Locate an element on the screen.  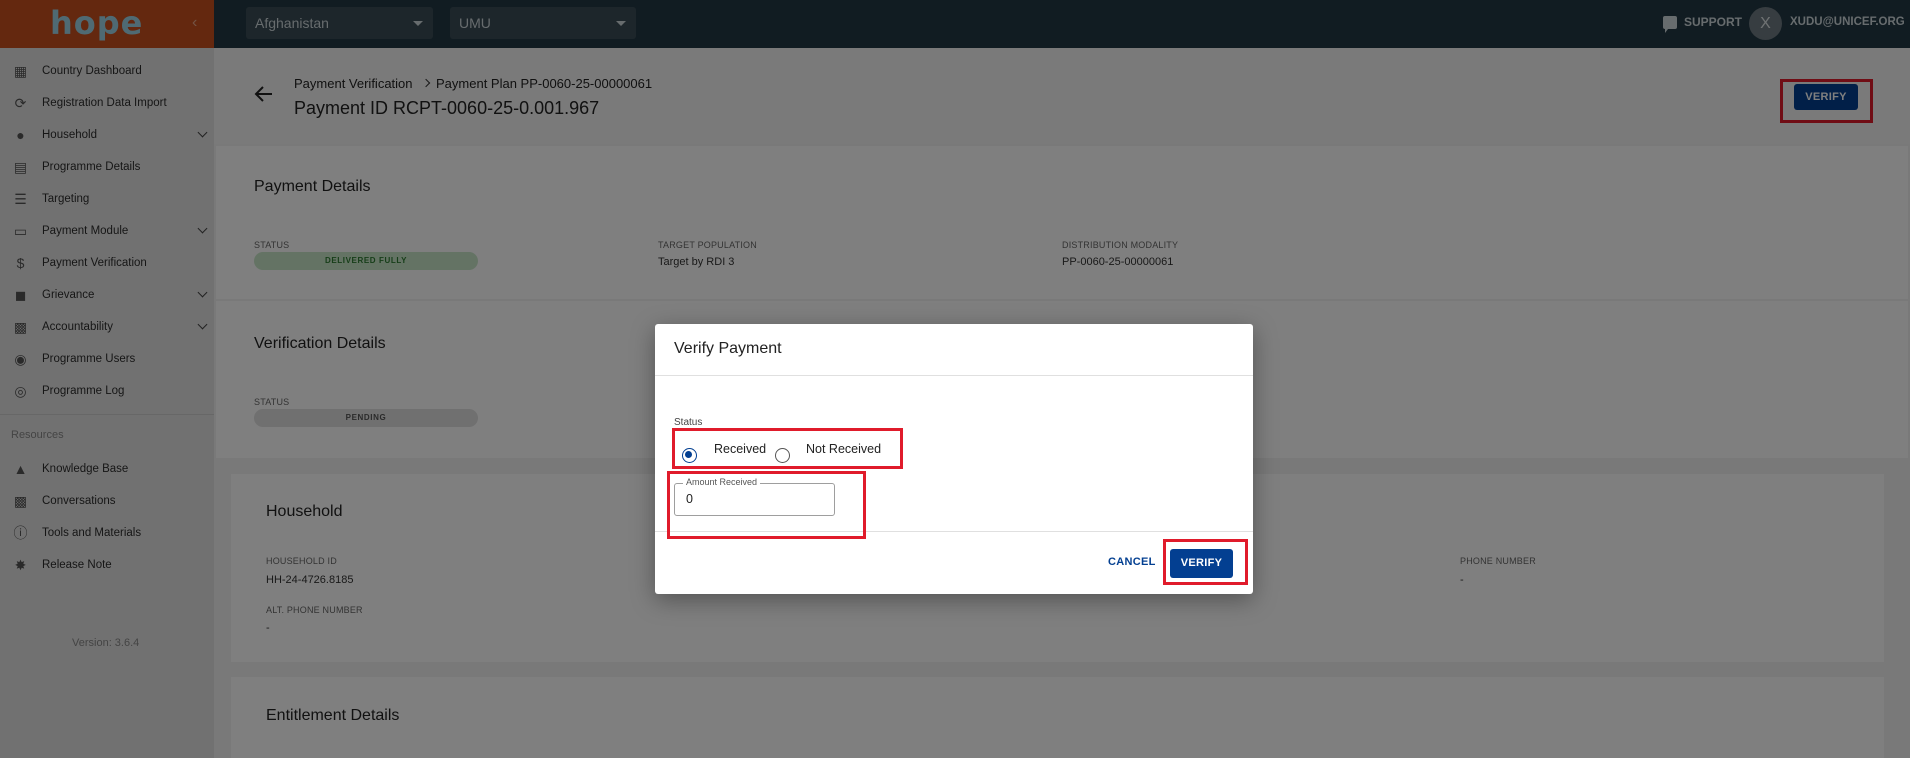
dialog-status-label: Status is located at coordinates (688, 422).